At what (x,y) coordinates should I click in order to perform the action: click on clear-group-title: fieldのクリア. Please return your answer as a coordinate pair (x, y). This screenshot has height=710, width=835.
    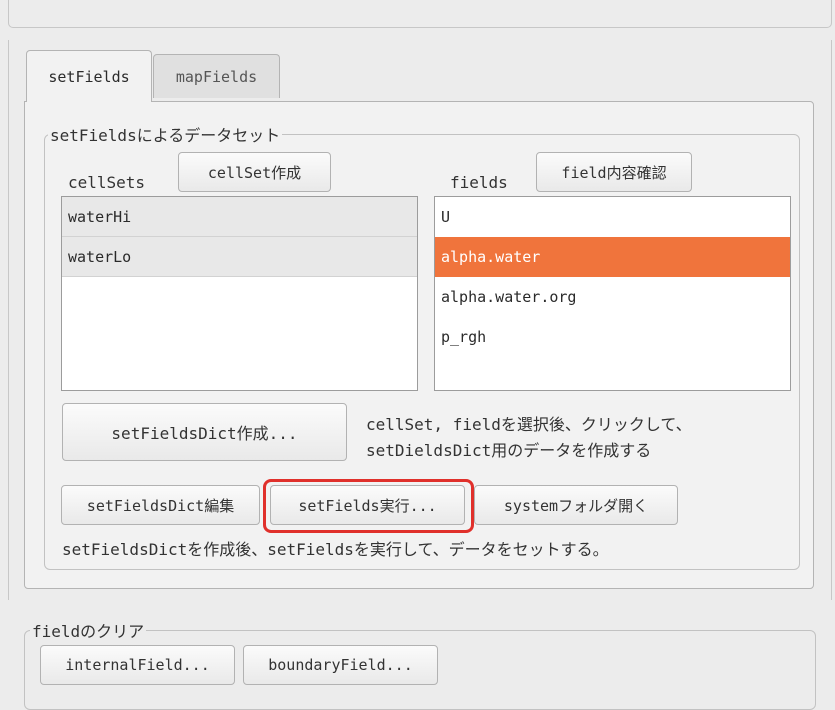
    Looking at the image, I should click on (88, 630).